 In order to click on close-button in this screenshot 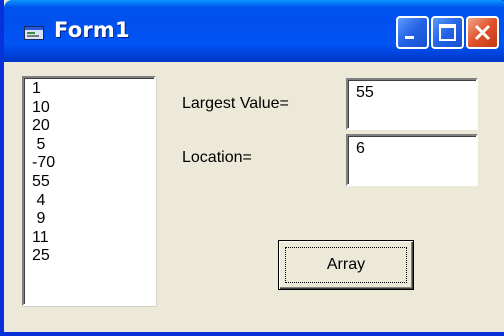, I will do `click(482, 32)`.